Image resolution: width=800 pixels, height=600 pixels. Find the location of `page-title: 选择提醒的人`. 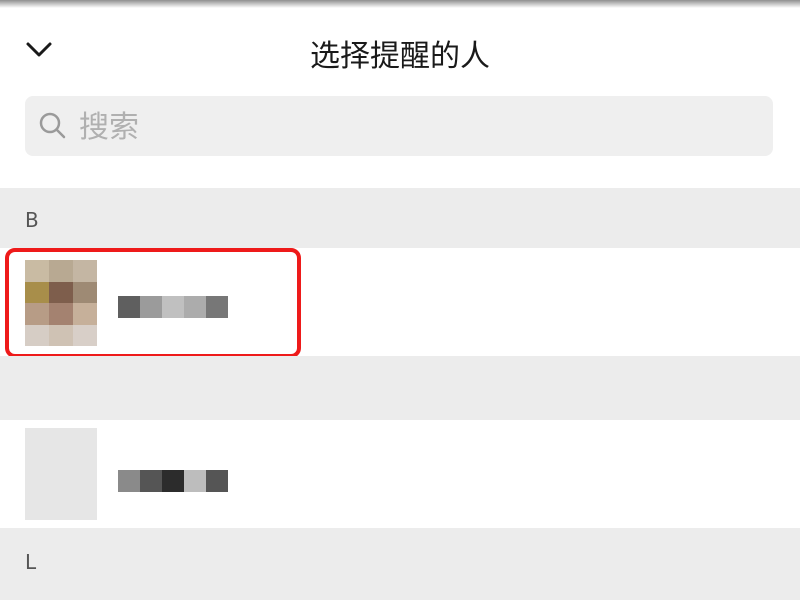

page-title: 选择提醒的人 is located at coordinates (400, 56).